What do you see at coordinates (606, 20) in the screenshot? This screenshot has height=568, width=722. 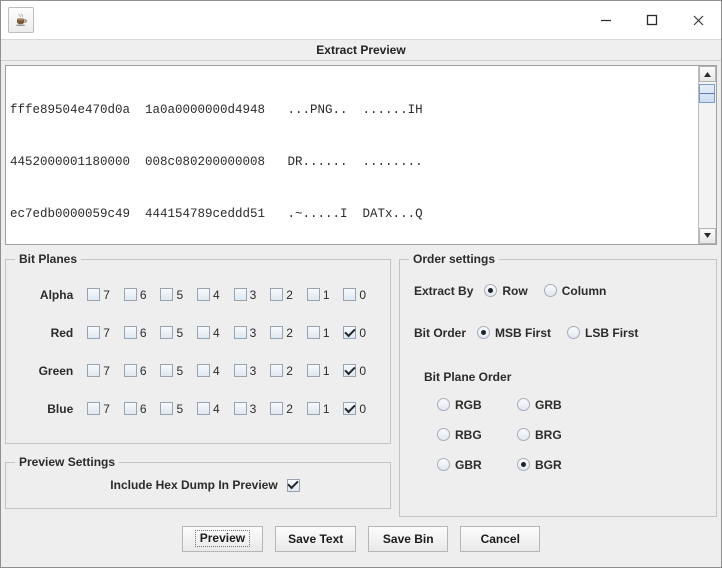 I see `minimize-icon` at bounding box center [606, 20].